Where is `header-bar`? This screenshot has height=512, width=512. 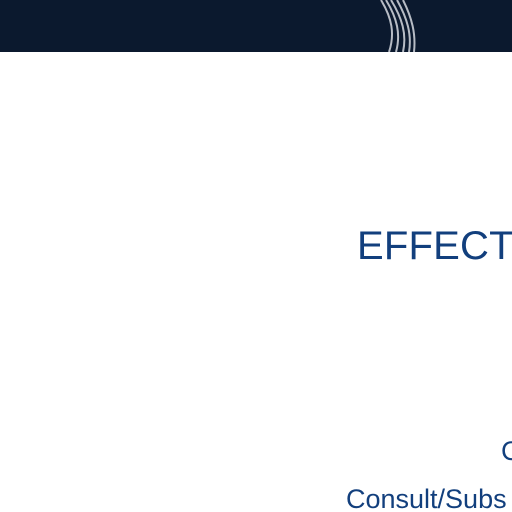 header-bar is located at coordinates (256, 26).